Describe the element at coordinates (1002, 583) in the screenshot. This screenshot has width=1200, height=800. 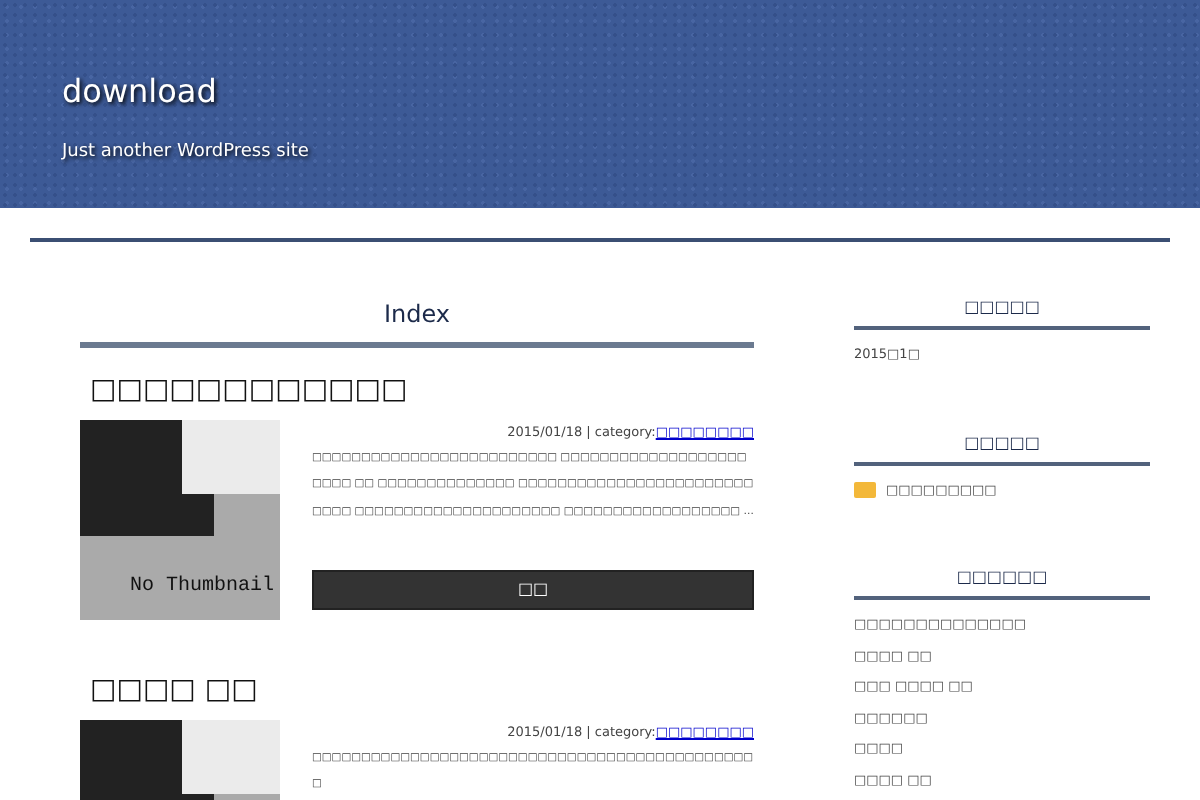
I see `widget-heading: □□□□□□` at that location.